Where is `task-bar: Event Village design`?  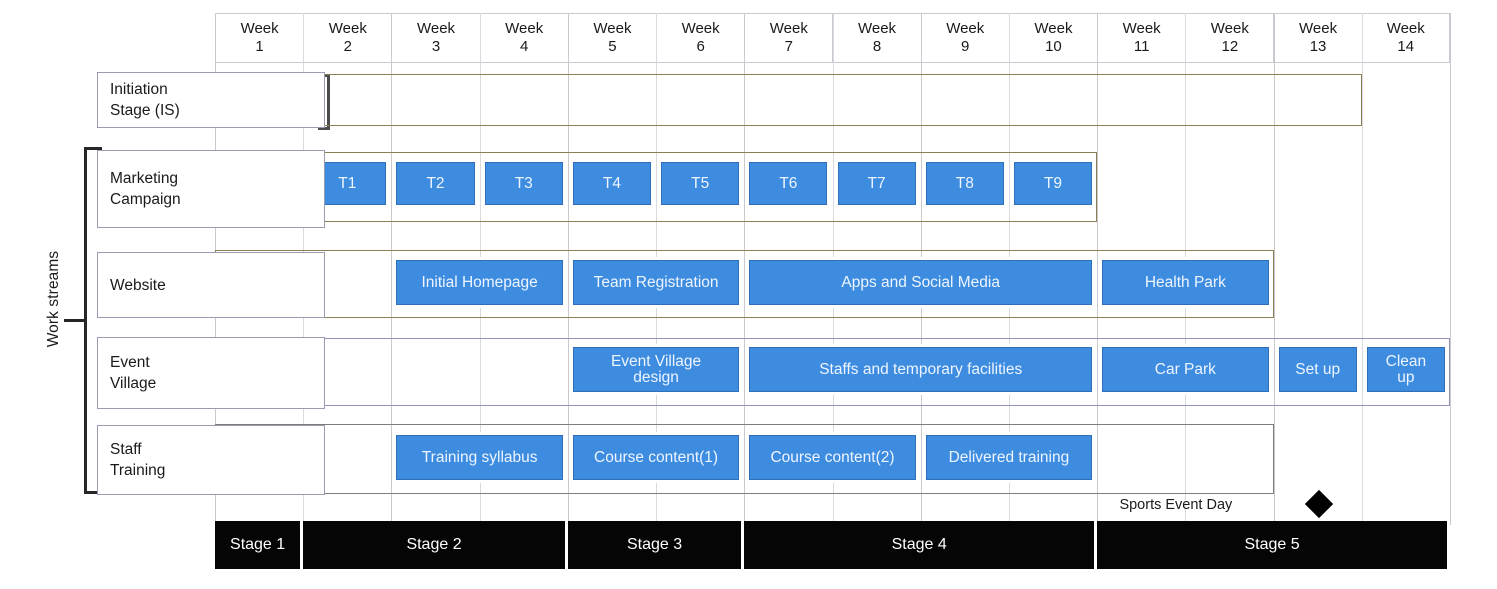
task-bar: Event Village design is located at coordinates (656, 369).